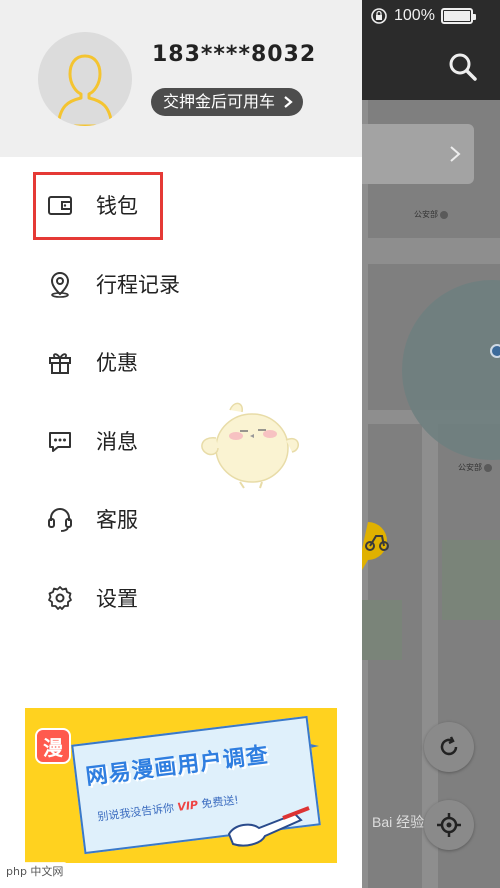 This screenshot has width=500, height=888. I want to click on locate-button, so click(449, 825).